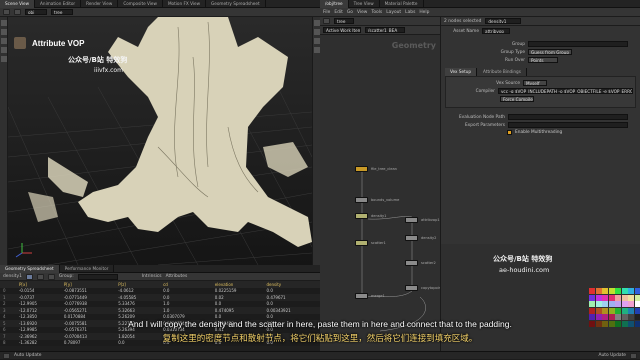 Image resolution: width=640 pixels, height=360 pixels. Describe the element at coordinates (411, 238) in the screenshot. I see `node-density2` at that location.